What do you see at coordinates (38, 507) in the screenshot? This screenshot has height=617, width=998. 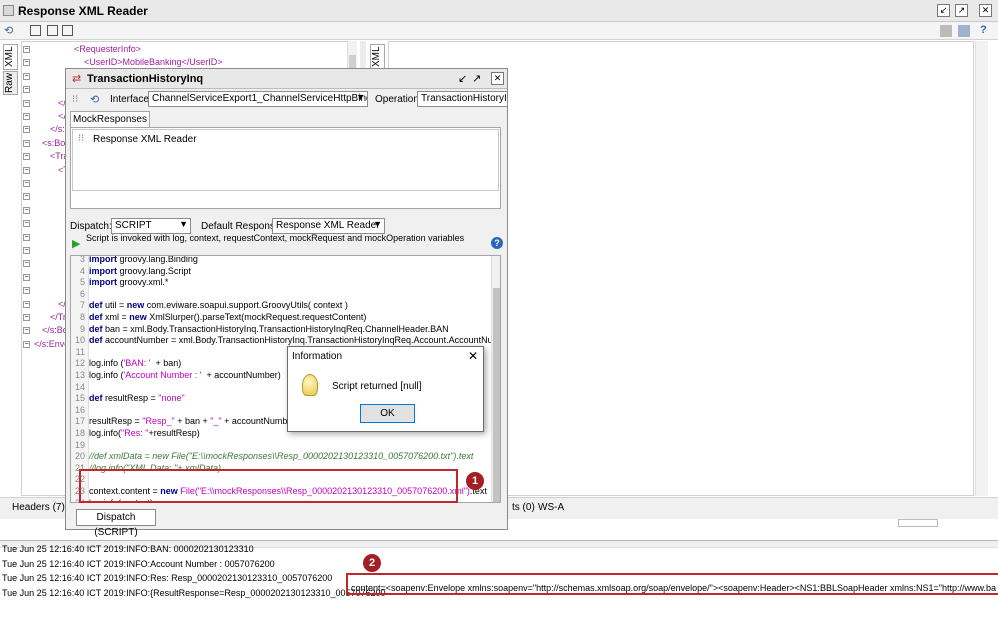 I see `tab-headers: Headers (7)` at bounding box center [38, 507].